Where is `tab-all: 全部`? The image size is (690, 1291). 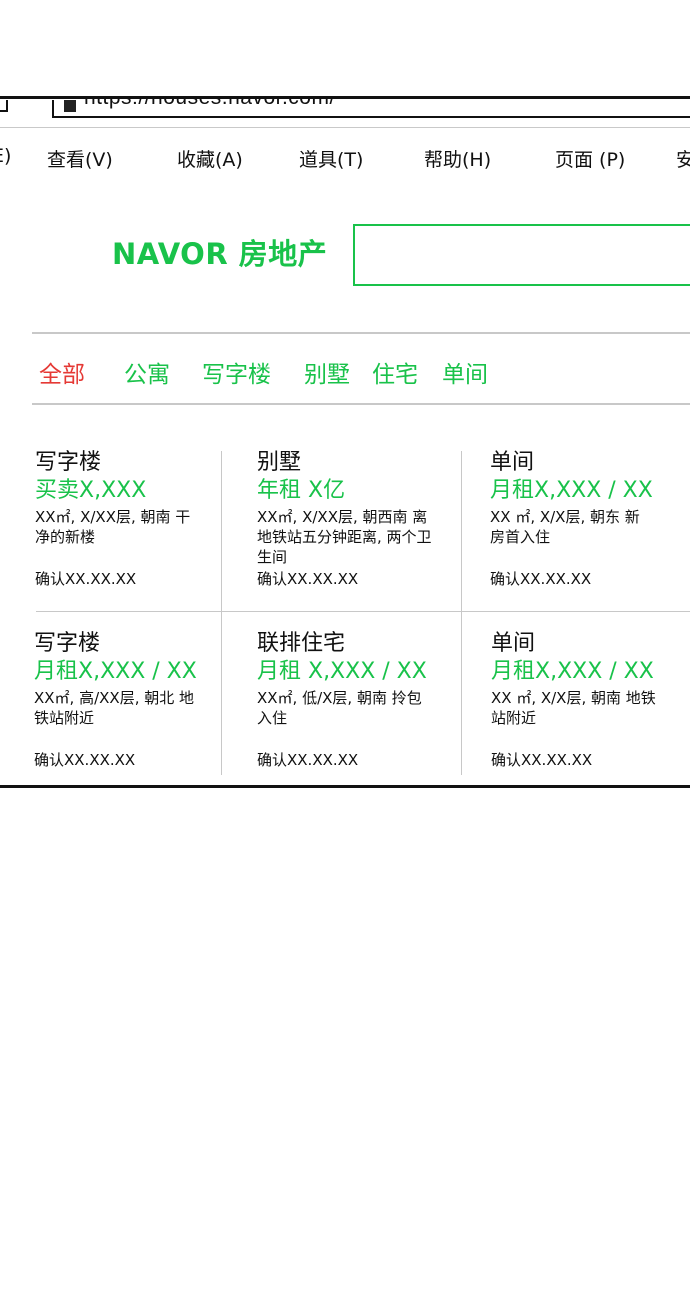 tab-all: 全部 is located at coordinates (62, 372).